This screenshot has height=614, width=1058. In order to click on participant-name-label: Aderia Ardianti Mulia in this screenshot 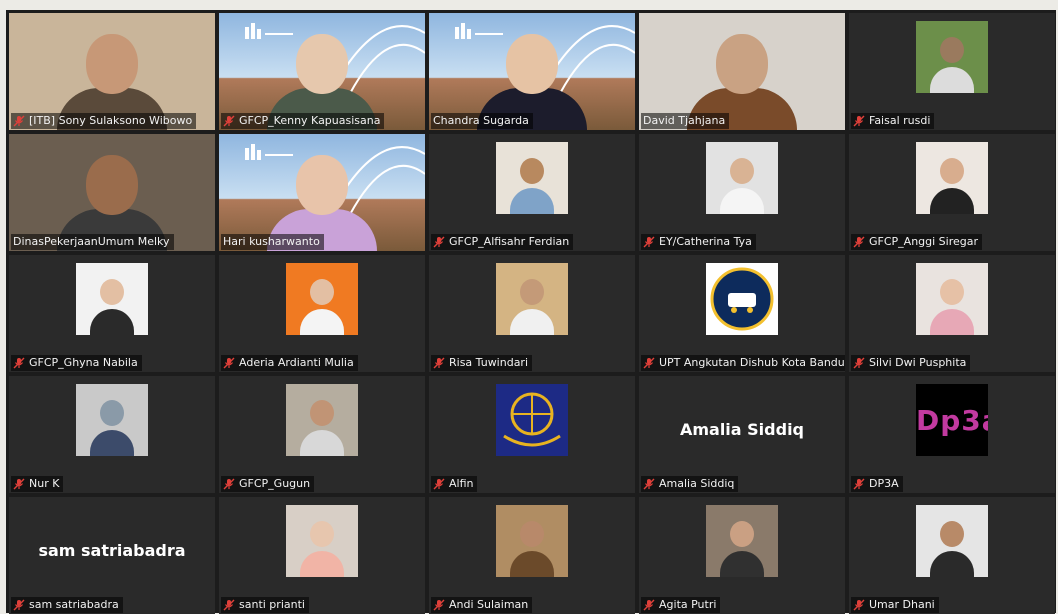, I will do `click(289, 363)`.